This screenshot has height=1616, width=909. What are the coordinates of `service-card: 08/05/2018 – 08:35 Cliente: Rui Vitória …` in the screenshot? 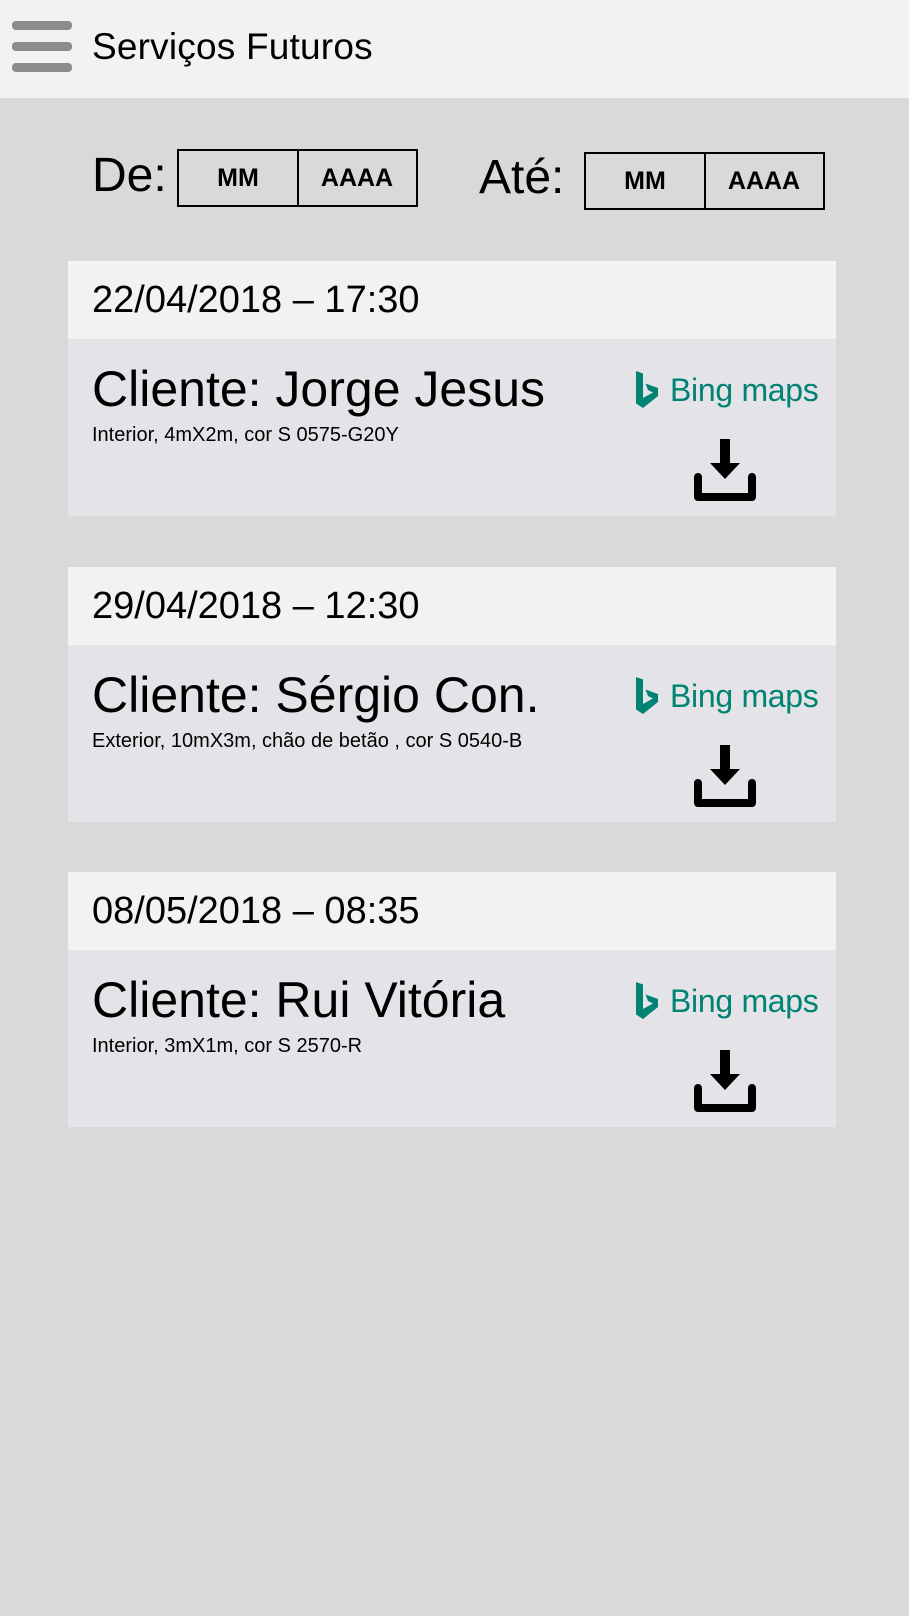 It's located at (452, 999).